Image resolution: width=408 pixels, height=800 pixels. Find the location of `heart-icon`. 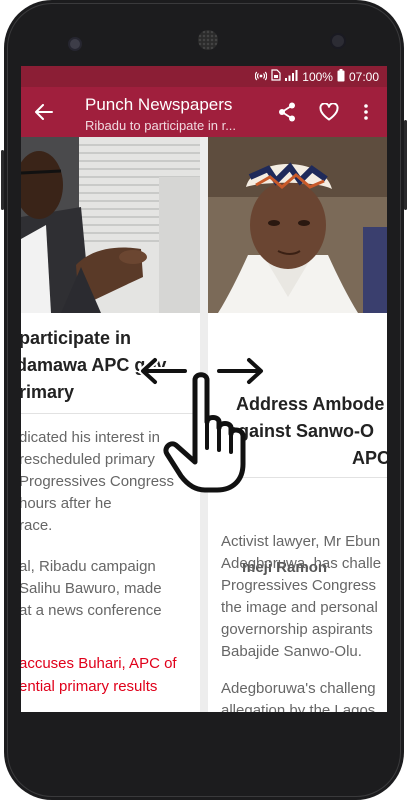

heart-icon is located at coordinates (329, 112).